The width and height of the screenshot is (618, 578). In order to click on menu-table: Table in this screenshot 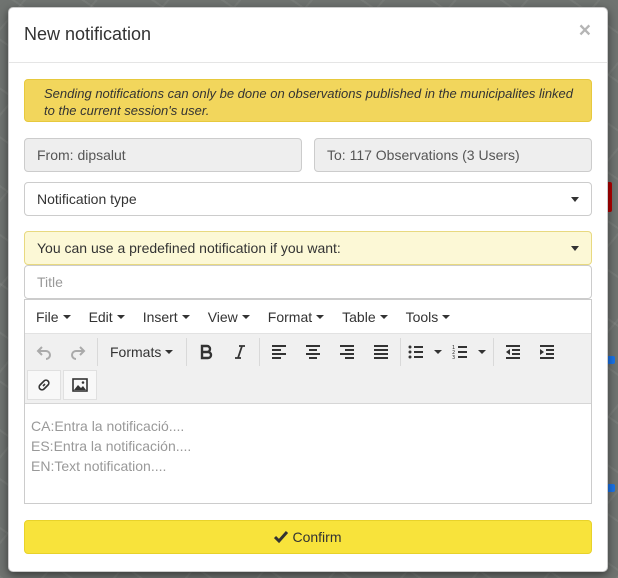, I will do `click(364, 317)`.